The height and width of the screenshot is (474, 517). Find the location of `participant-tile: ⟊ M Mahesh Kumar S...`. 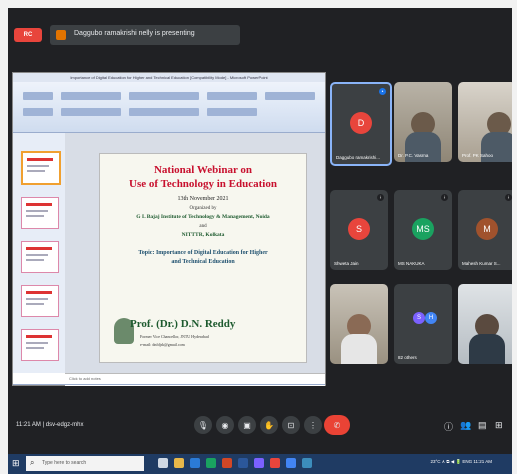

participant-tile: ⟊ M Mahesh Kumar S... is located at coordinates (485, 230).